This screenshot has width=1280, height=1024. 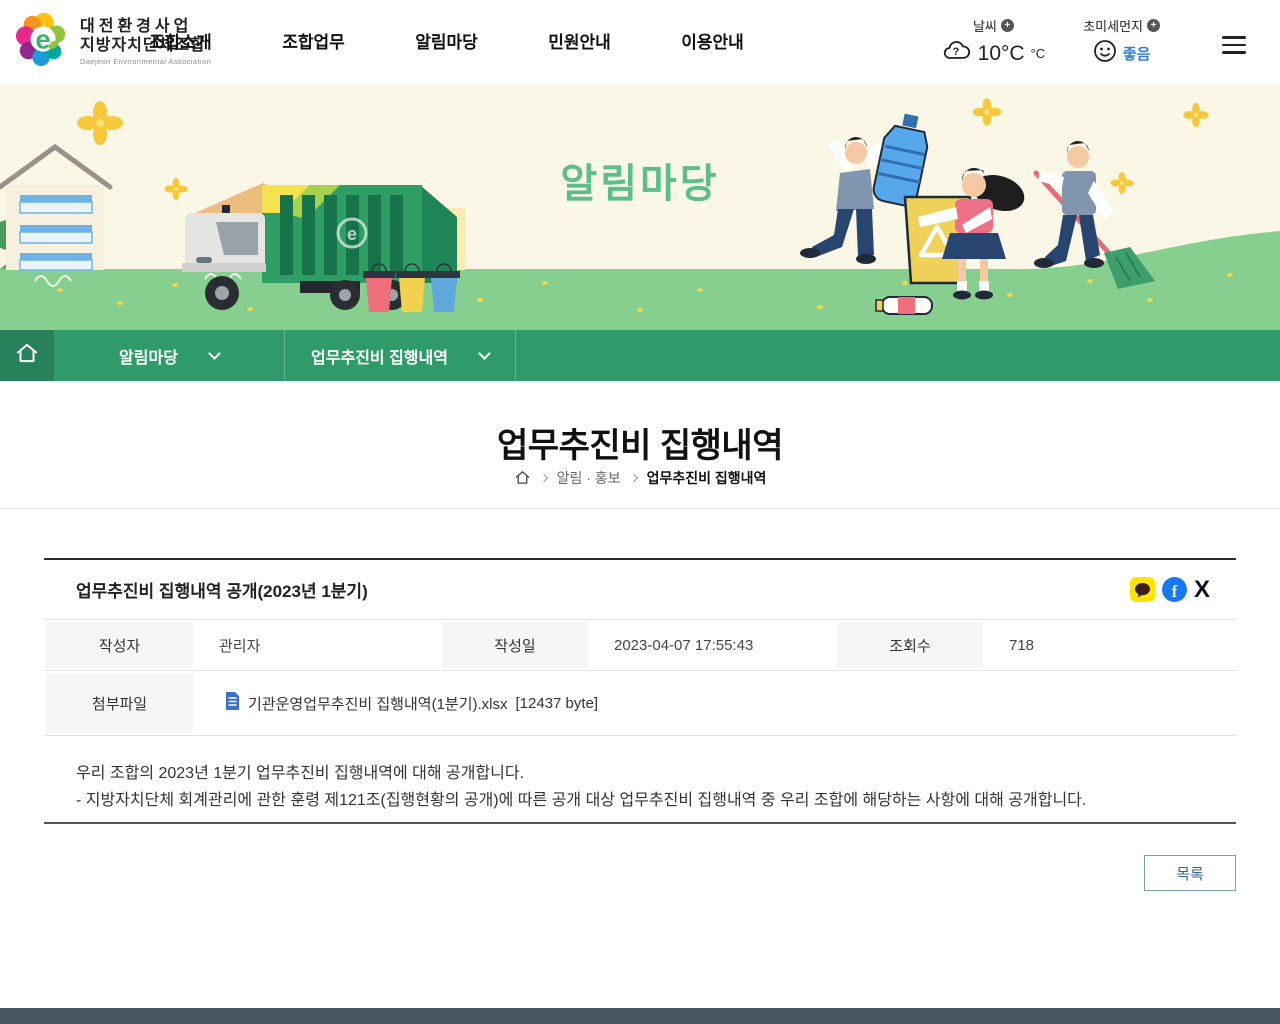 I want to click on list-button: 목록, so click(x=1190, y=873).